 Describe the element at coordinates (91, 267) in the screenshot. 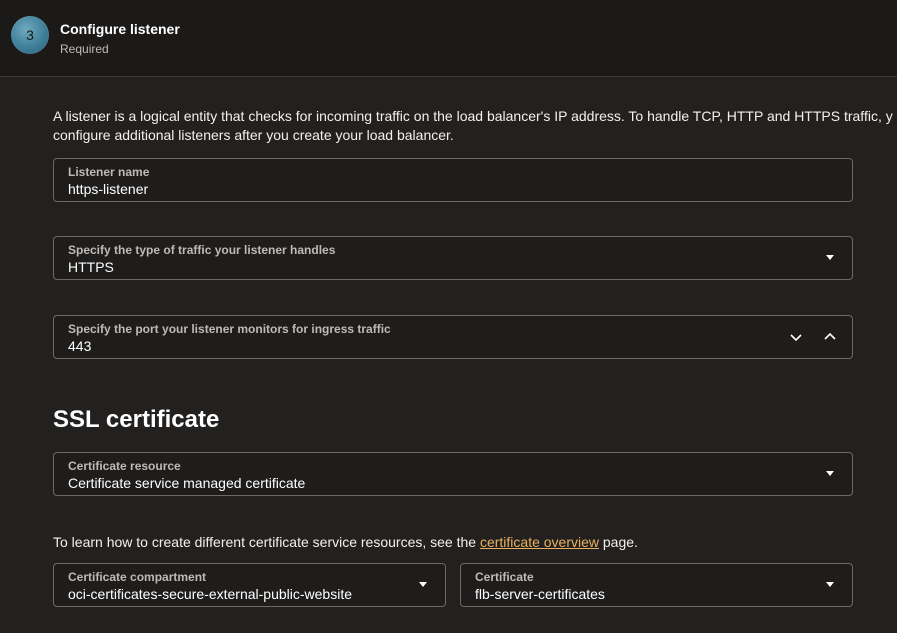

I see `traffic-type-value: HTTPS` at that location.